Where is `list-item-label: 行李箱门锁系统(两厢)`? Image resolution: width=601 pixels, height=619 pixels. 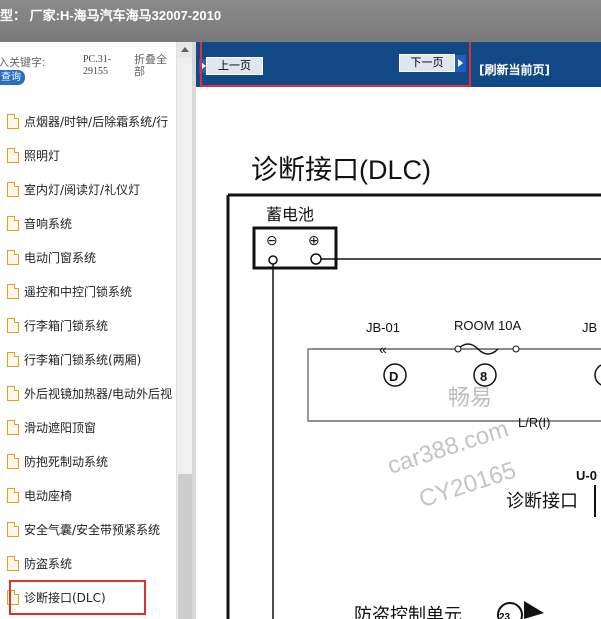 list-item-label: 行李箱门锁系统(两厢) is located at coordinates (83, 360).